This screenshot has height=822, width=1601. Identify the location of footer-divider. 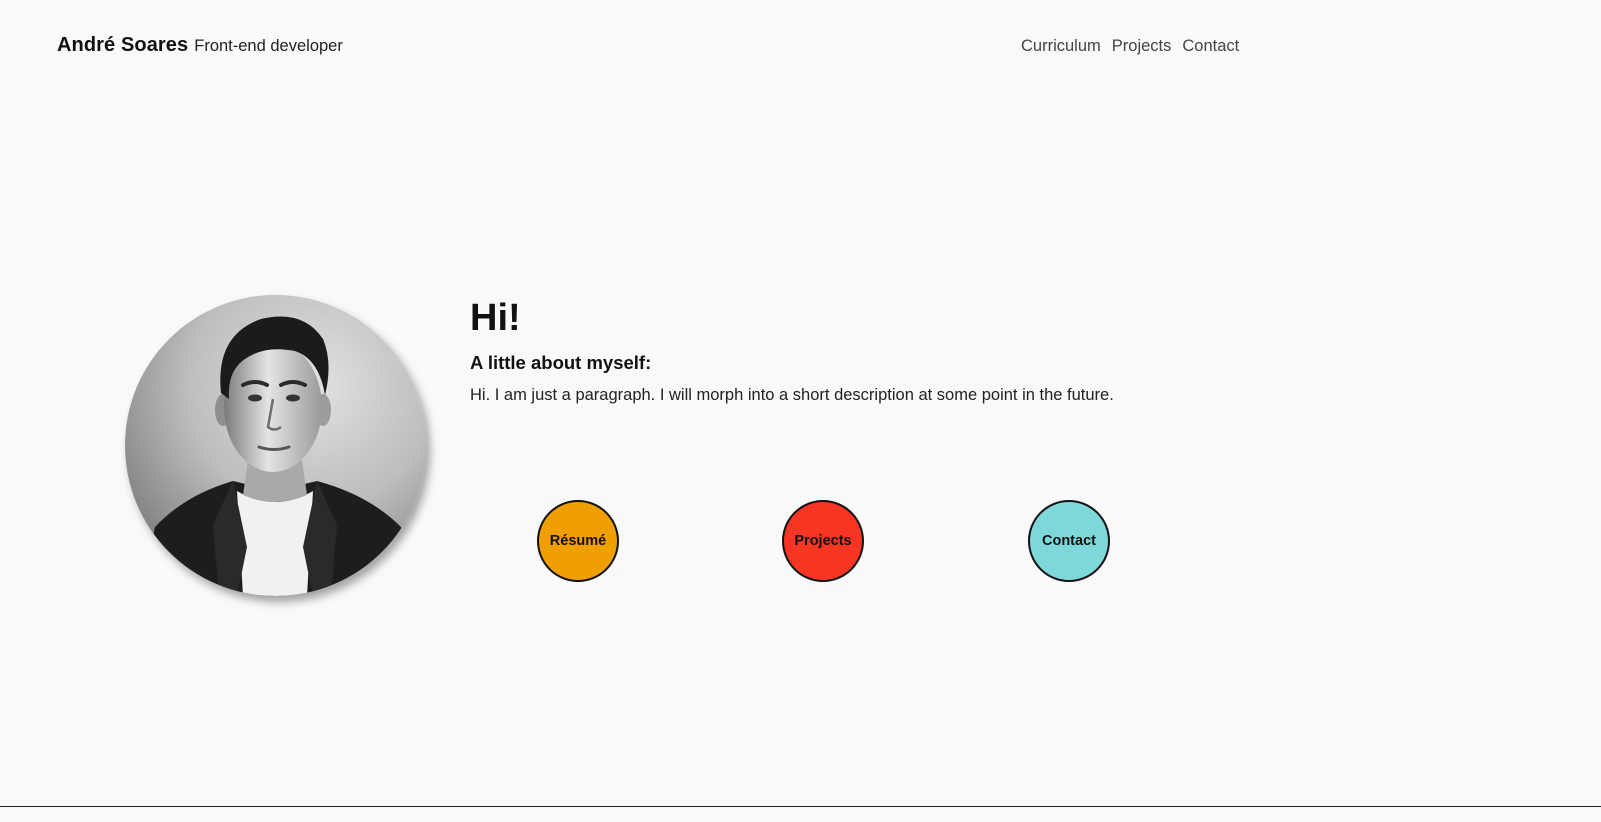
(800, 806).